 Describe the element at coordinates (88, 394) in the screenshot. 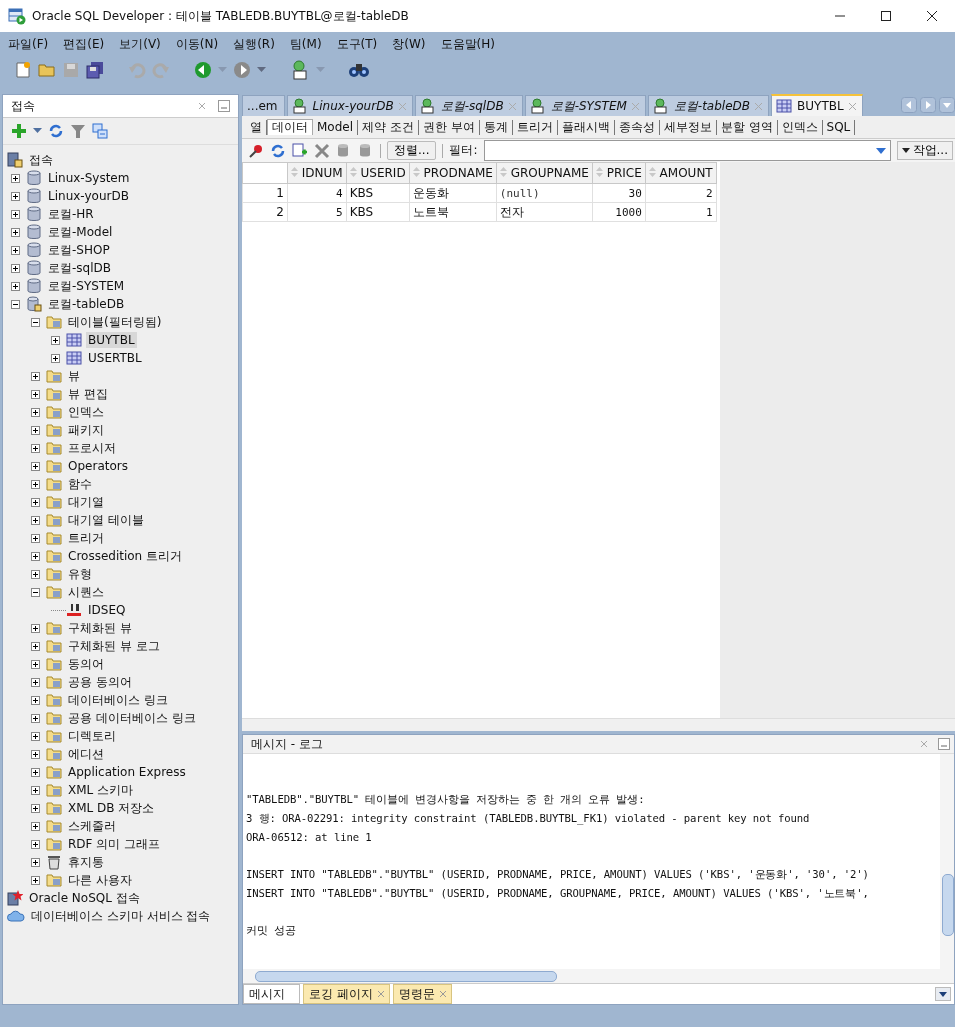

I see `tree-item: 뷰 편집` at that location.